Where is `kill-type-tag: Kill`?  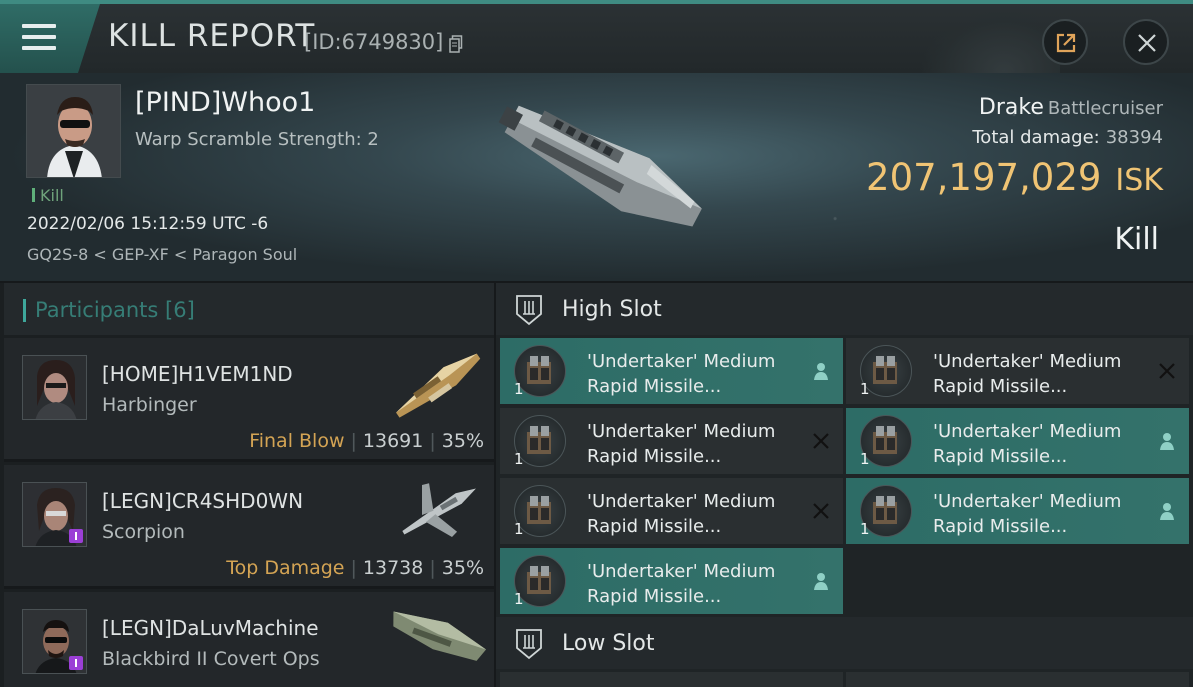
kill-type-tag: Kill is located at coordinates (48, 195).